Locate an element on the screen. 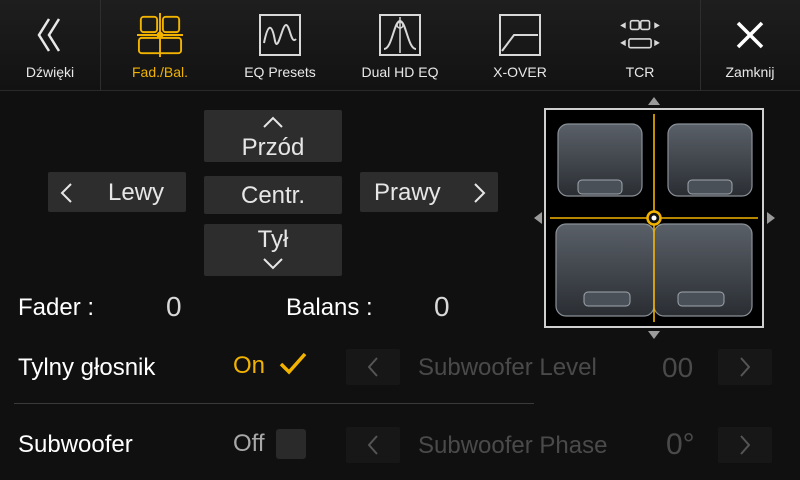 The width and height of the screenshot is (800, 480). tab-tcr: TCR is located at coordinates (640, 45).